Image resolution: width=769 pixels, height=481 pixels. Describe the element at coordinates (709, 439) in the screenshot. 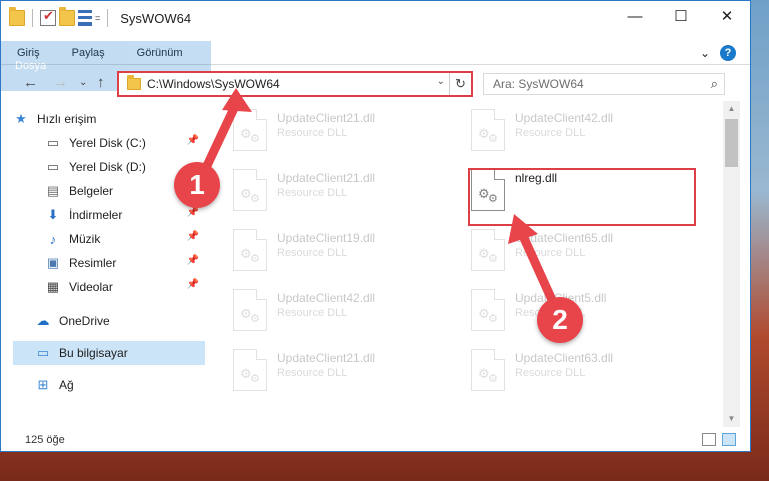

I see `details-view-icon` at that location.